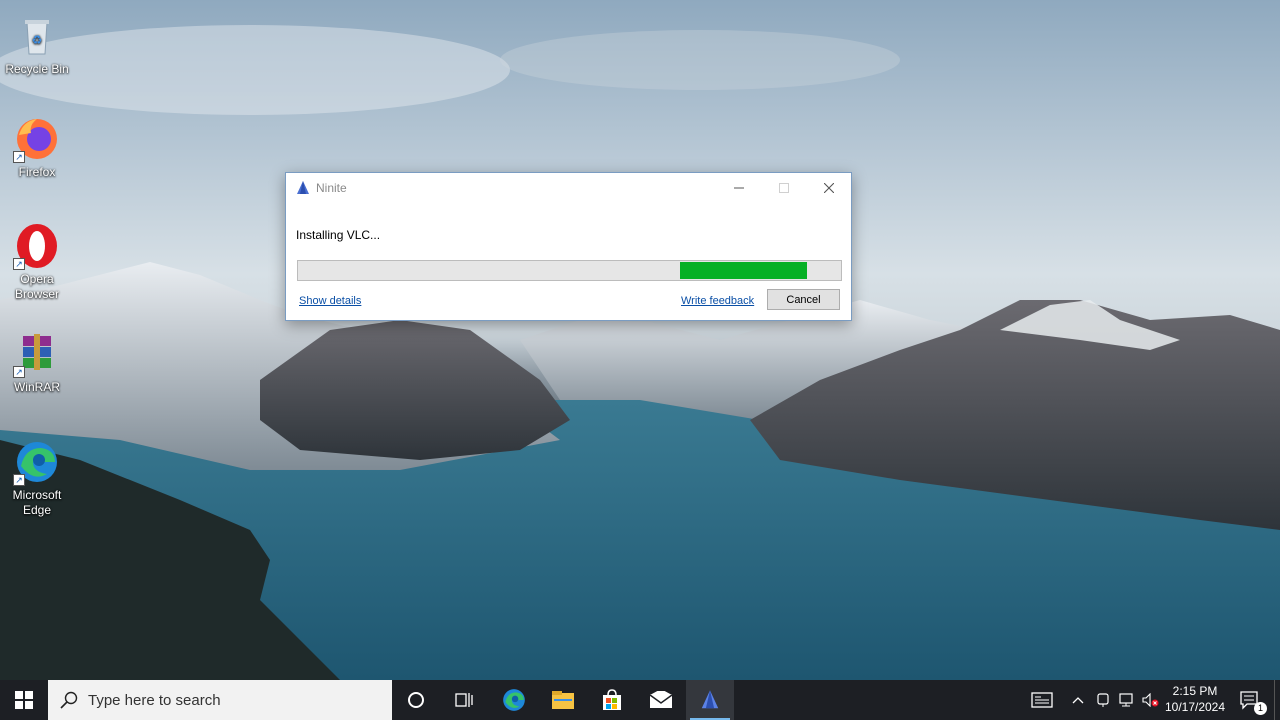 The width and height of the screenshot is (1280, 720). Describe the element at coordinates (1277, 700) in the screenshot. I see `show-desktop-button` at that location.